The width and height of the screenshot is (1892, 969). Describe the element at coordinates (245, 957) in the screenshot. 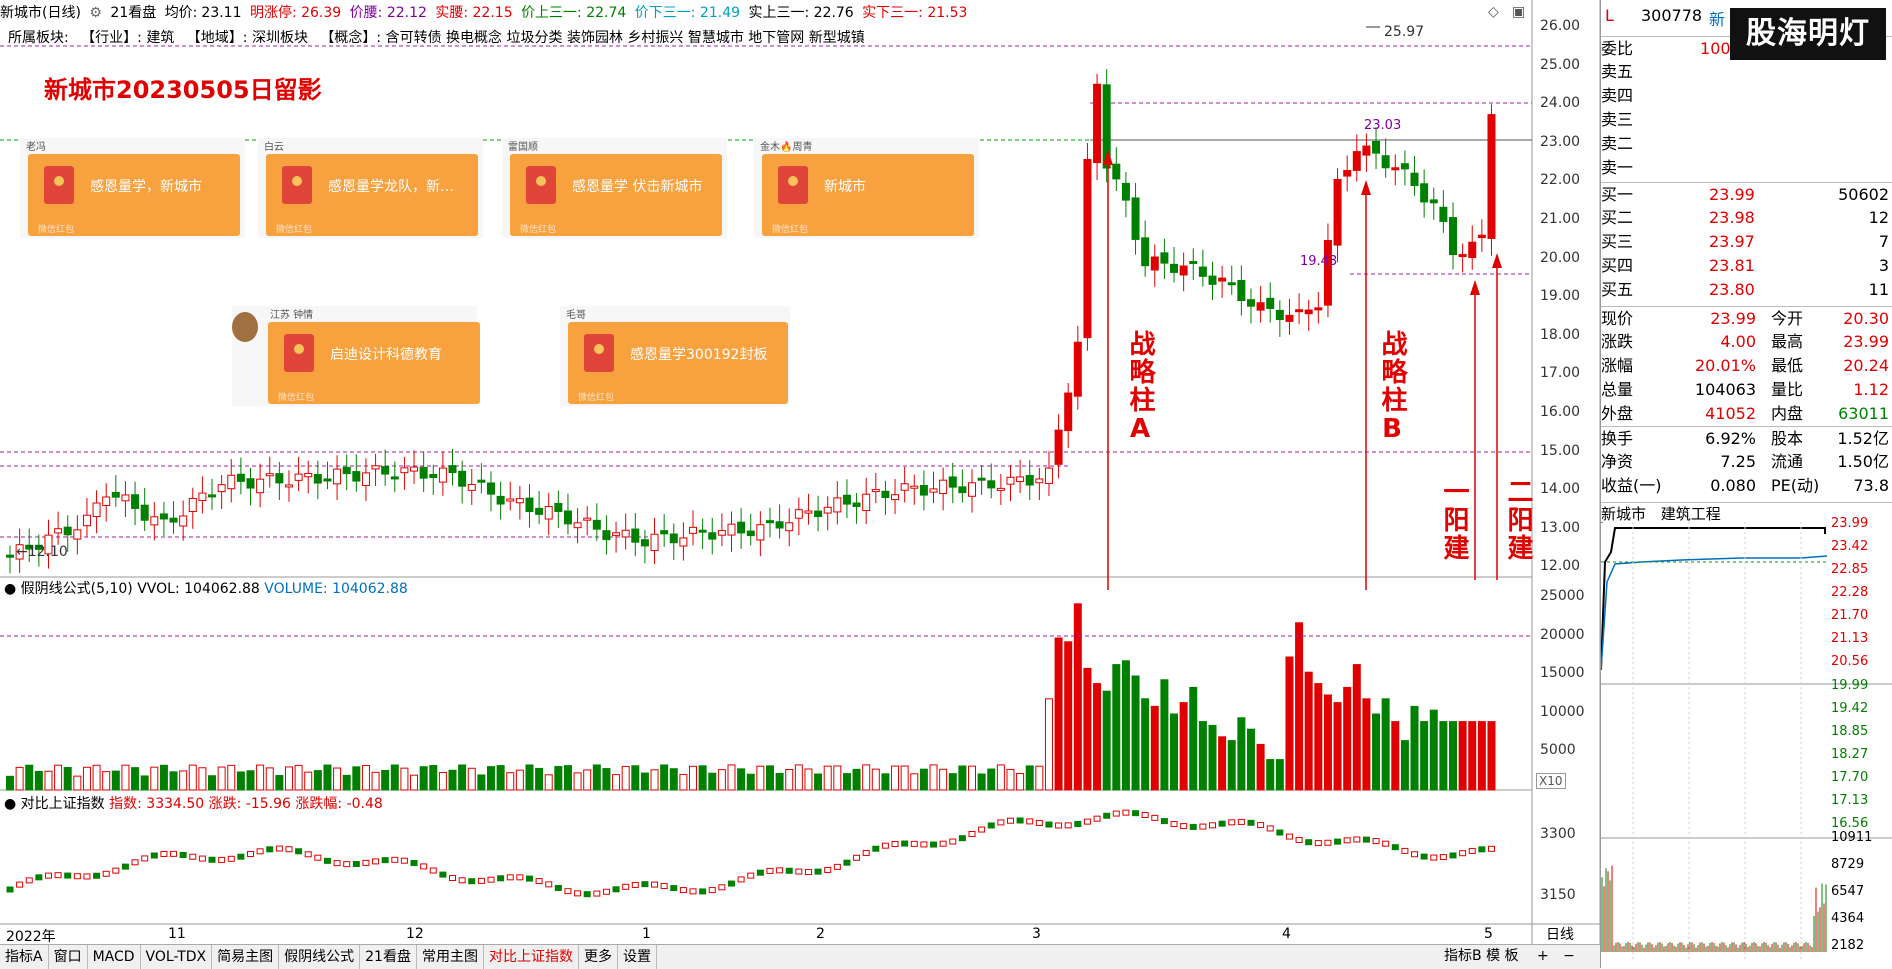

I see `tab-4: 简易主图` at that location.